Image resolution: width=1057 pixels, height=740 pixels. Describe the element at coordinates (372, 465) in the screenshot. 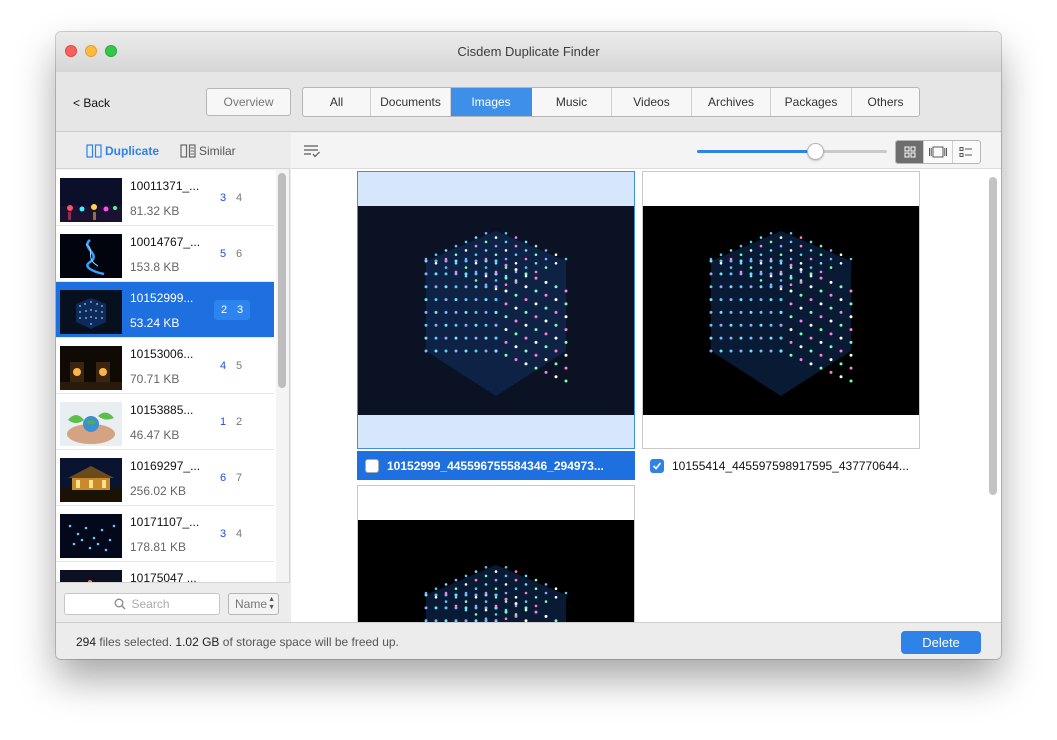

I see `file-checkbox` at that location.